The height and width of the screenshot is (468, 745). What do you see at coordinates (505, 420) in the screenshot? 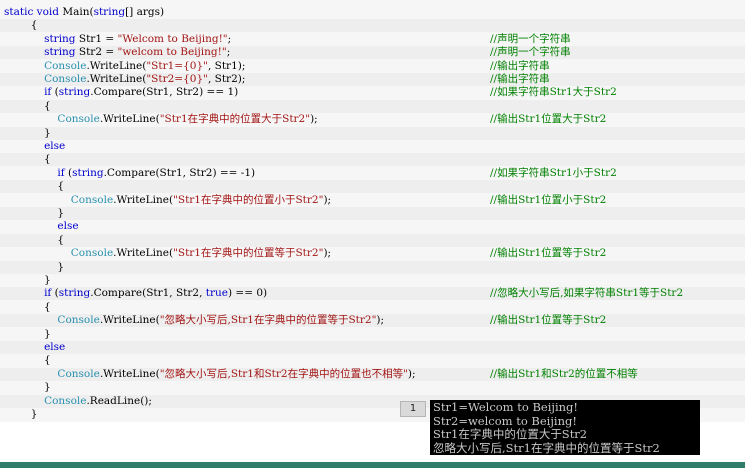
I see `console-line: Str2=welcom to Beijing!` at bounding box center [505, 420].